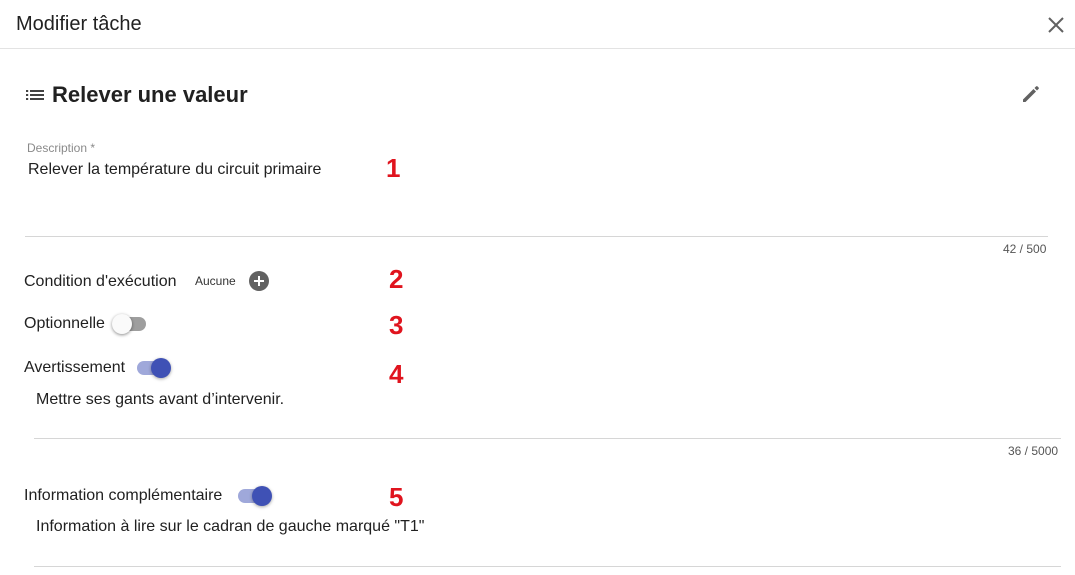  I want to click on description-label: Description *, so click(61, 148).